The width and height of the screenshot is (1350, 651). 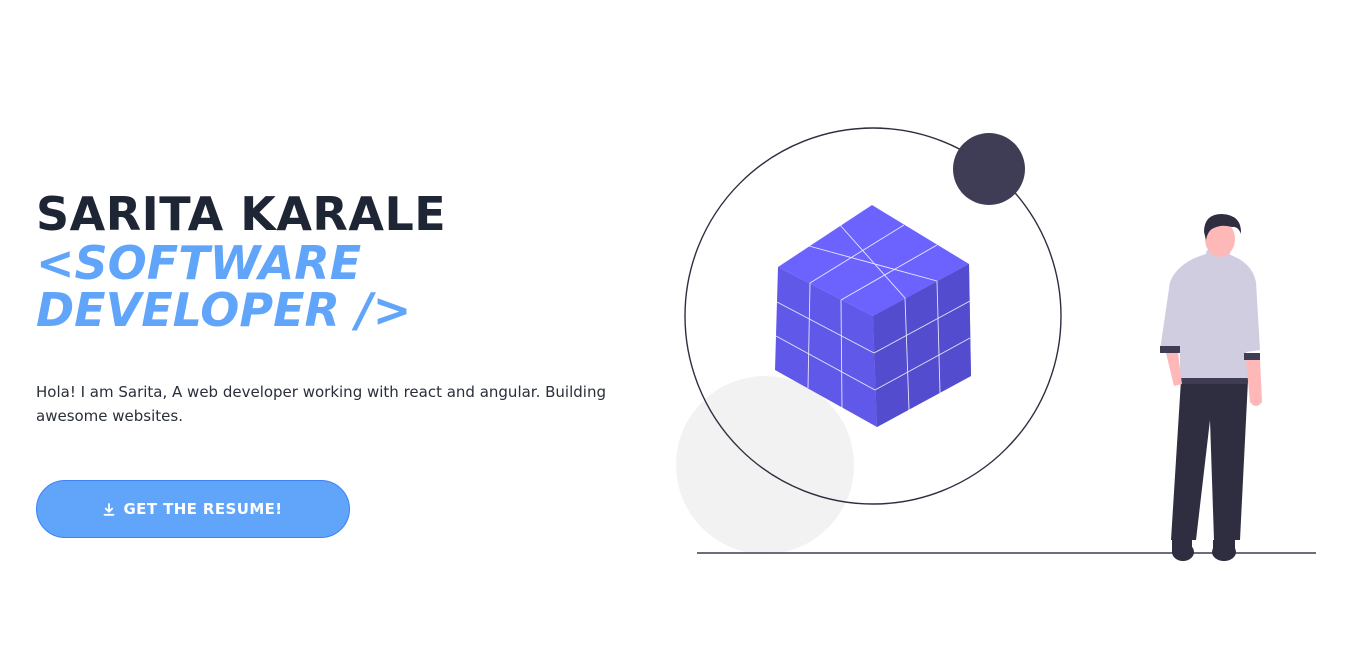 What do you see at coordinates (989, 169) in the screenshot?
I see `planet-circle` at bounding box center [989, 169].